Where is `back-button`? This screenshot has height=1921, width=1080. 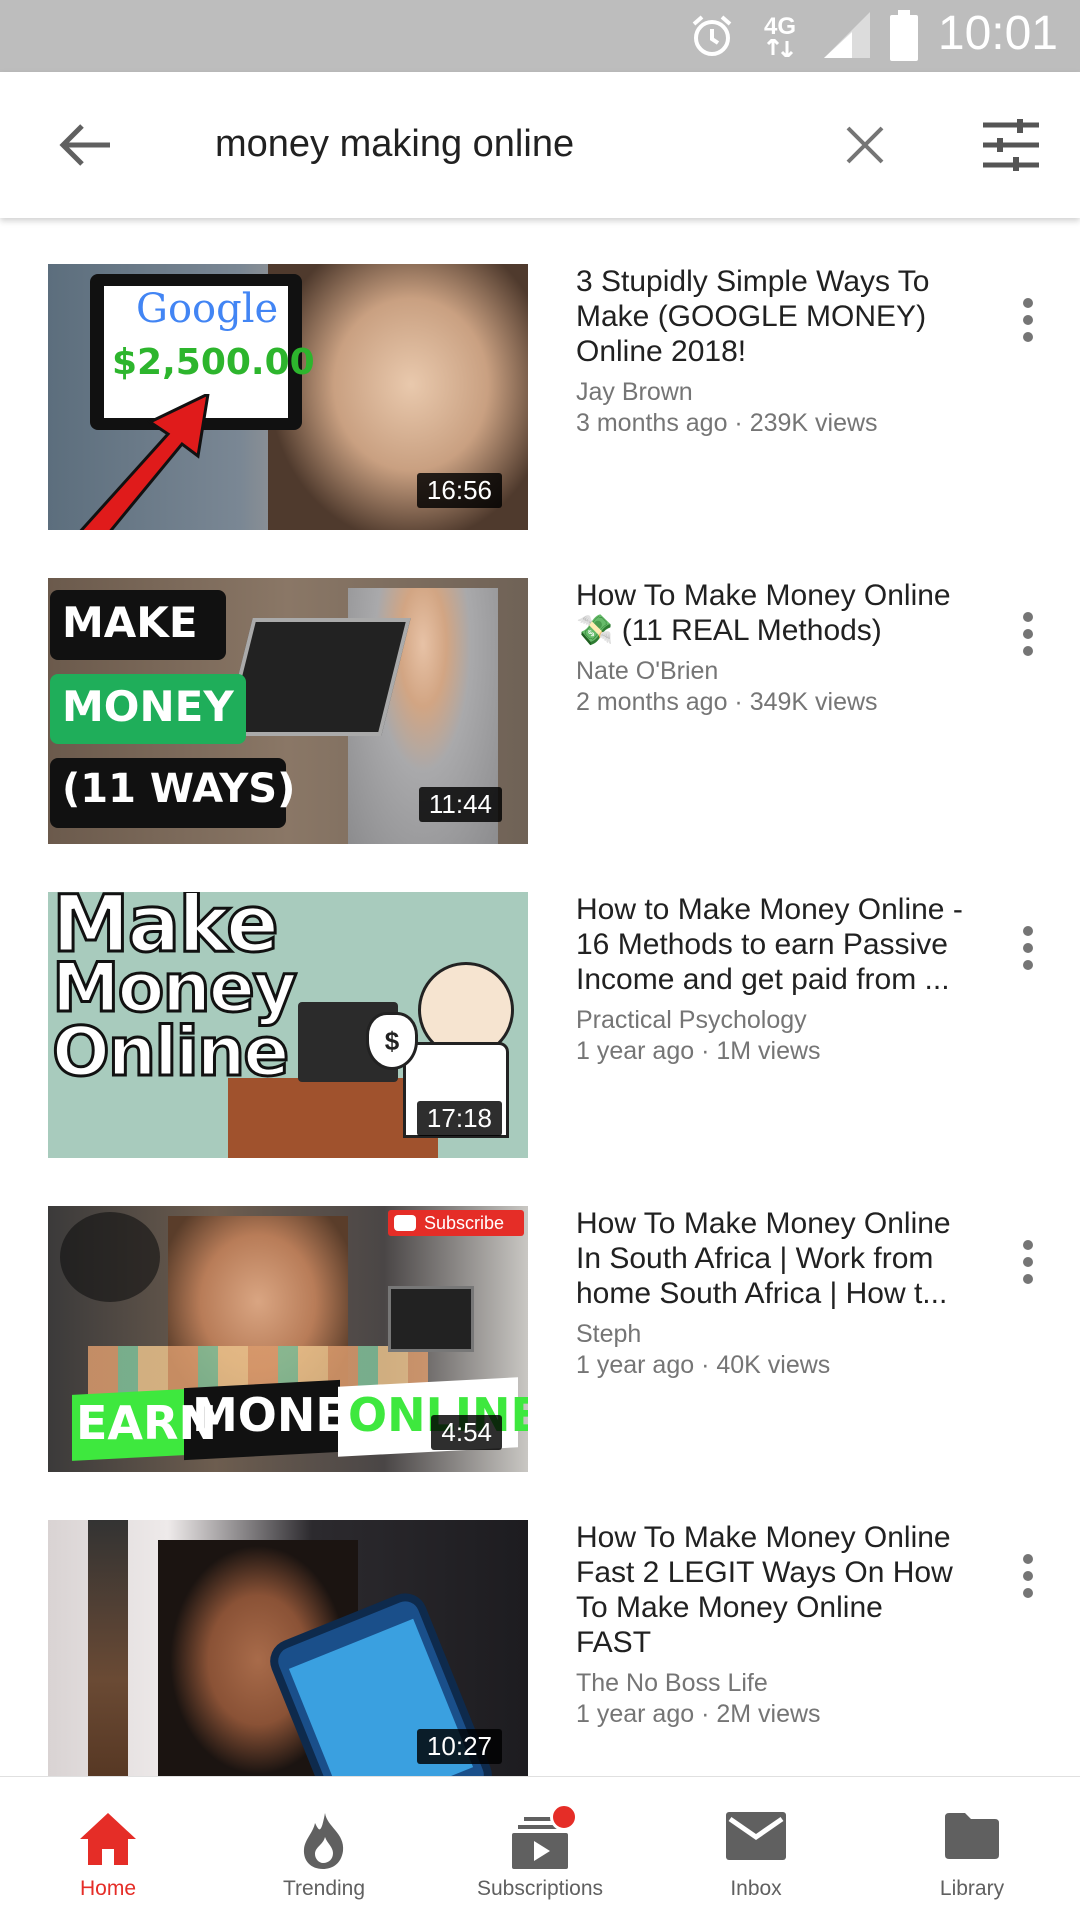
back-button is located at coordinates (85, 145).